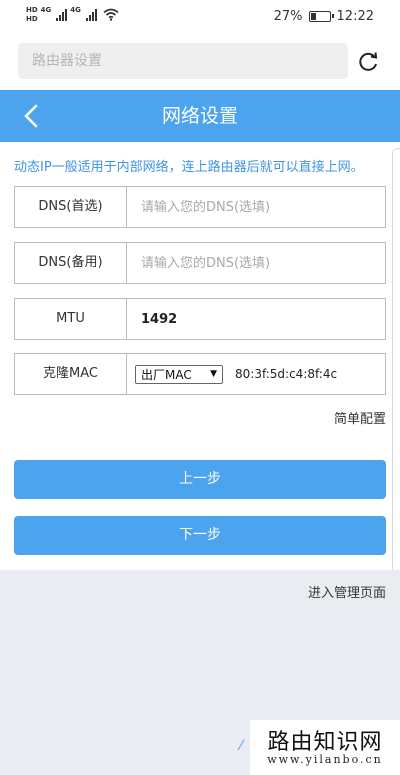  What do you see at coordinates (166, 374) in the screenshot?
I see `mac-source-selected: 出厂MAC` at bounding box center [166, 374].